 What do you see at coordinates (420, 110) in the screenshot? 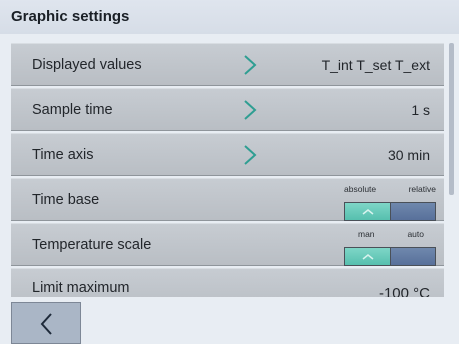
I see `row-value: 1 s` at bounding box center [420, 110].